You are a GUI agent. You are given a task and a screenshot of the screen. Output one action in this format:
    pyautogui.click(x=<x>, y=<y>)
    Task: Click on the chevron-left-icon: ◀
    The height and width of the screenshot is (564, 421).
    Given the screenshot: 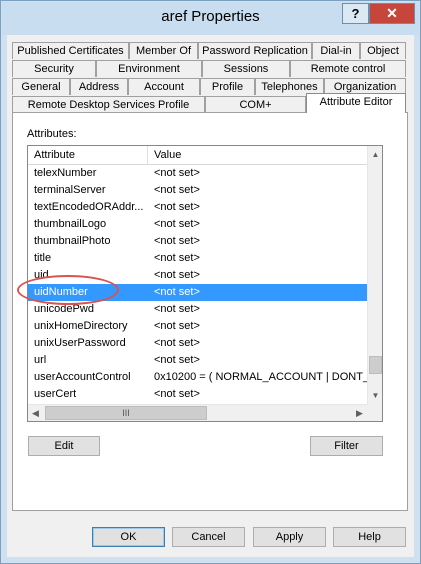 What is the action you would take?
    pyautogui.click(x=35, y=413)
    